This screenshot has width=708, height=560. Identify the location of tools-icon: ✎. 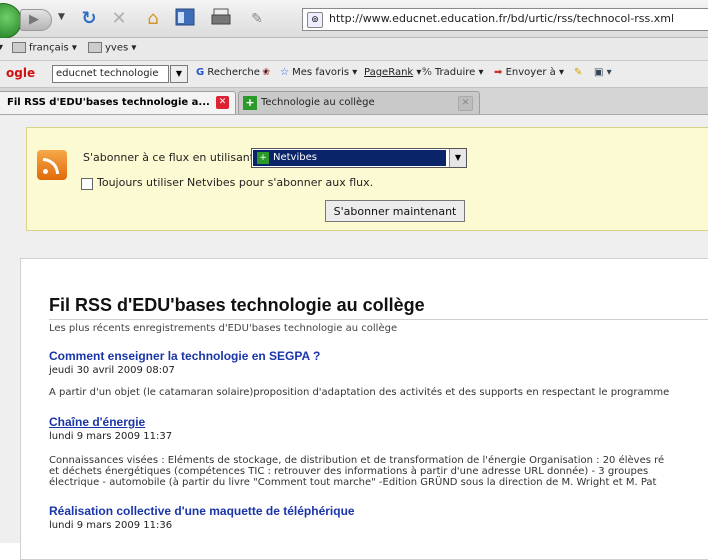
(257, 19).